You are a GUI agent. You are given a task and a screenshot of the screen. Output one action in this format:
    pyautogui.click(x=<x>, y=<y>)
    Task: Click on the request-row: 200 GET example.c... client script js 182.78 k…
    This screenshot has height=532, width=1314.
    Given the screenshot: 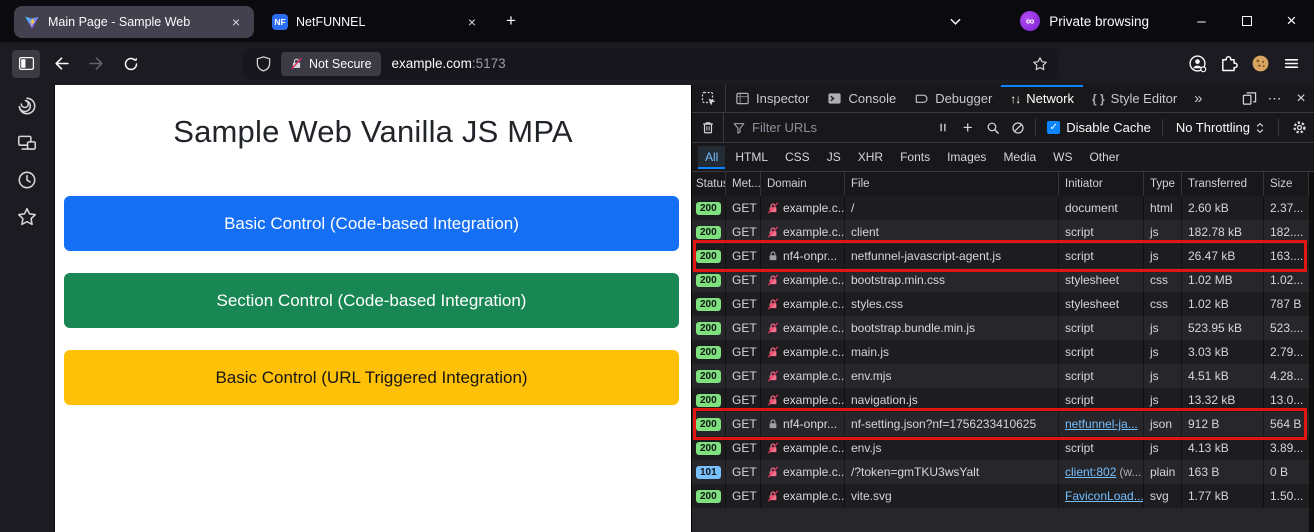 What is the action you would take?
    pyautogui.click(x=1000, y=232)
    